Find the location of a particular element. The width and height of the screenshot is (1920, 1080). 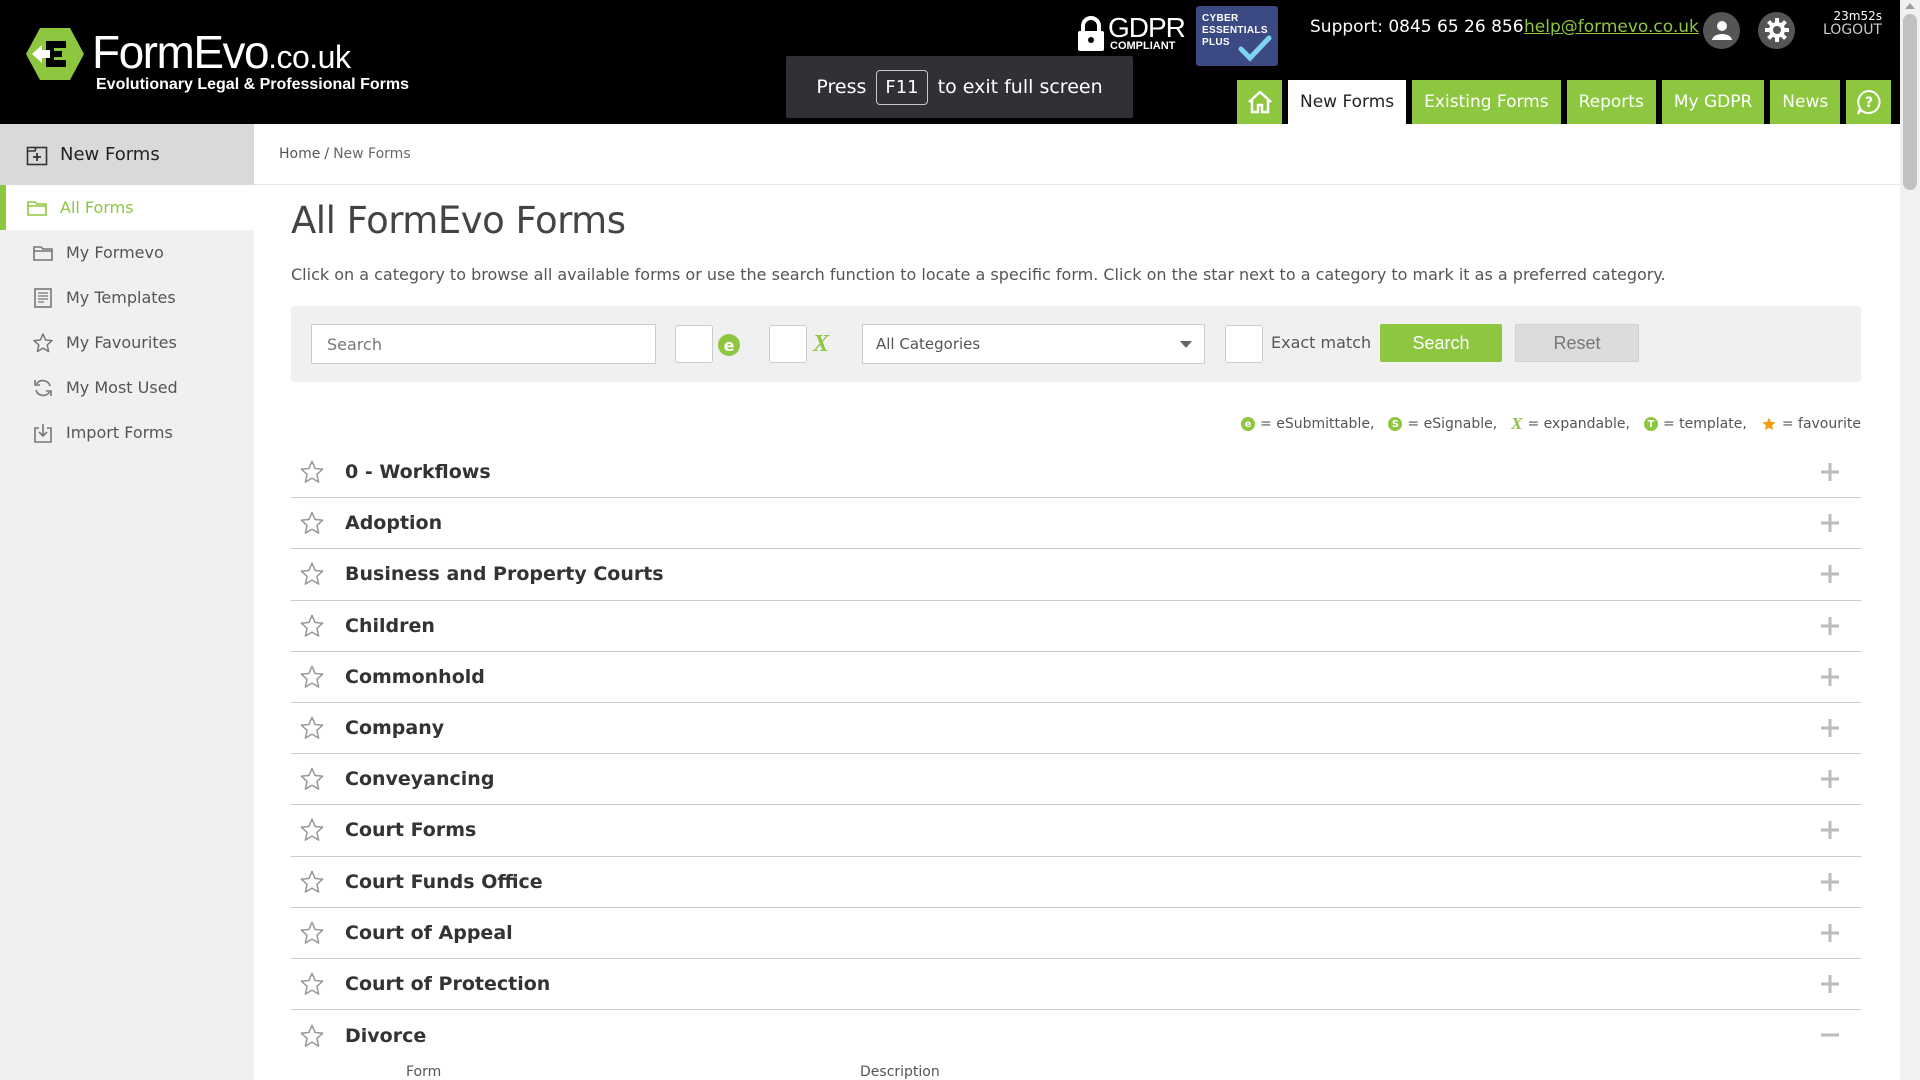

exact-match-label: Exact match is located at coordinates (1321, 342).